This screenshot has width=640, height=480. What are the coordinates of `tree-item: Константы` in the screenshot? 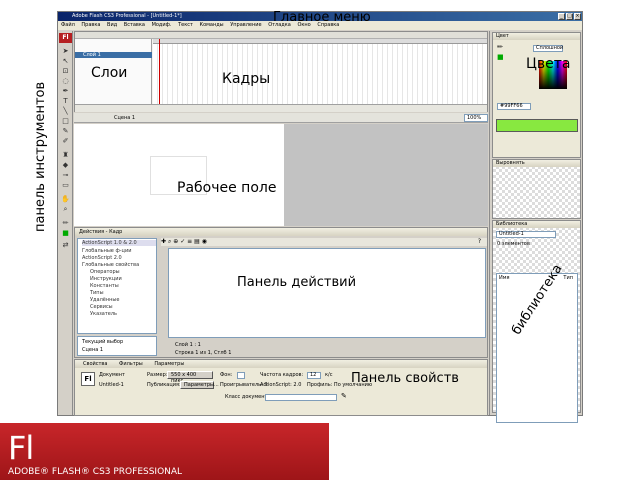 It's located at (104, 286).